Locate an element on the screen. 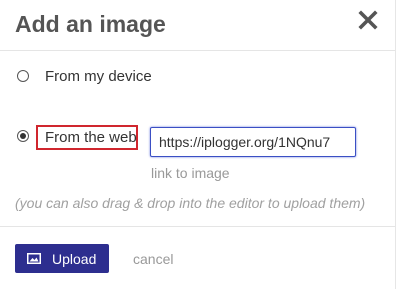 This screenshot has height=289, width=412. upload-label: Upload is located at coordinates (74, 258).